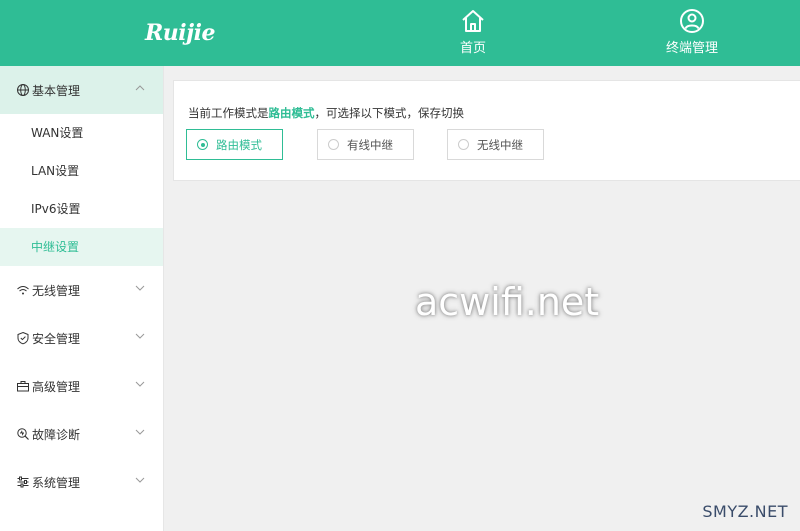 This screenshot has width=800, height=531. What do you see at coordinates (81, 209) in the screenshot?
I see `sidebar-item-ipv6: IPv6设置` at bounding box center [81, 209].